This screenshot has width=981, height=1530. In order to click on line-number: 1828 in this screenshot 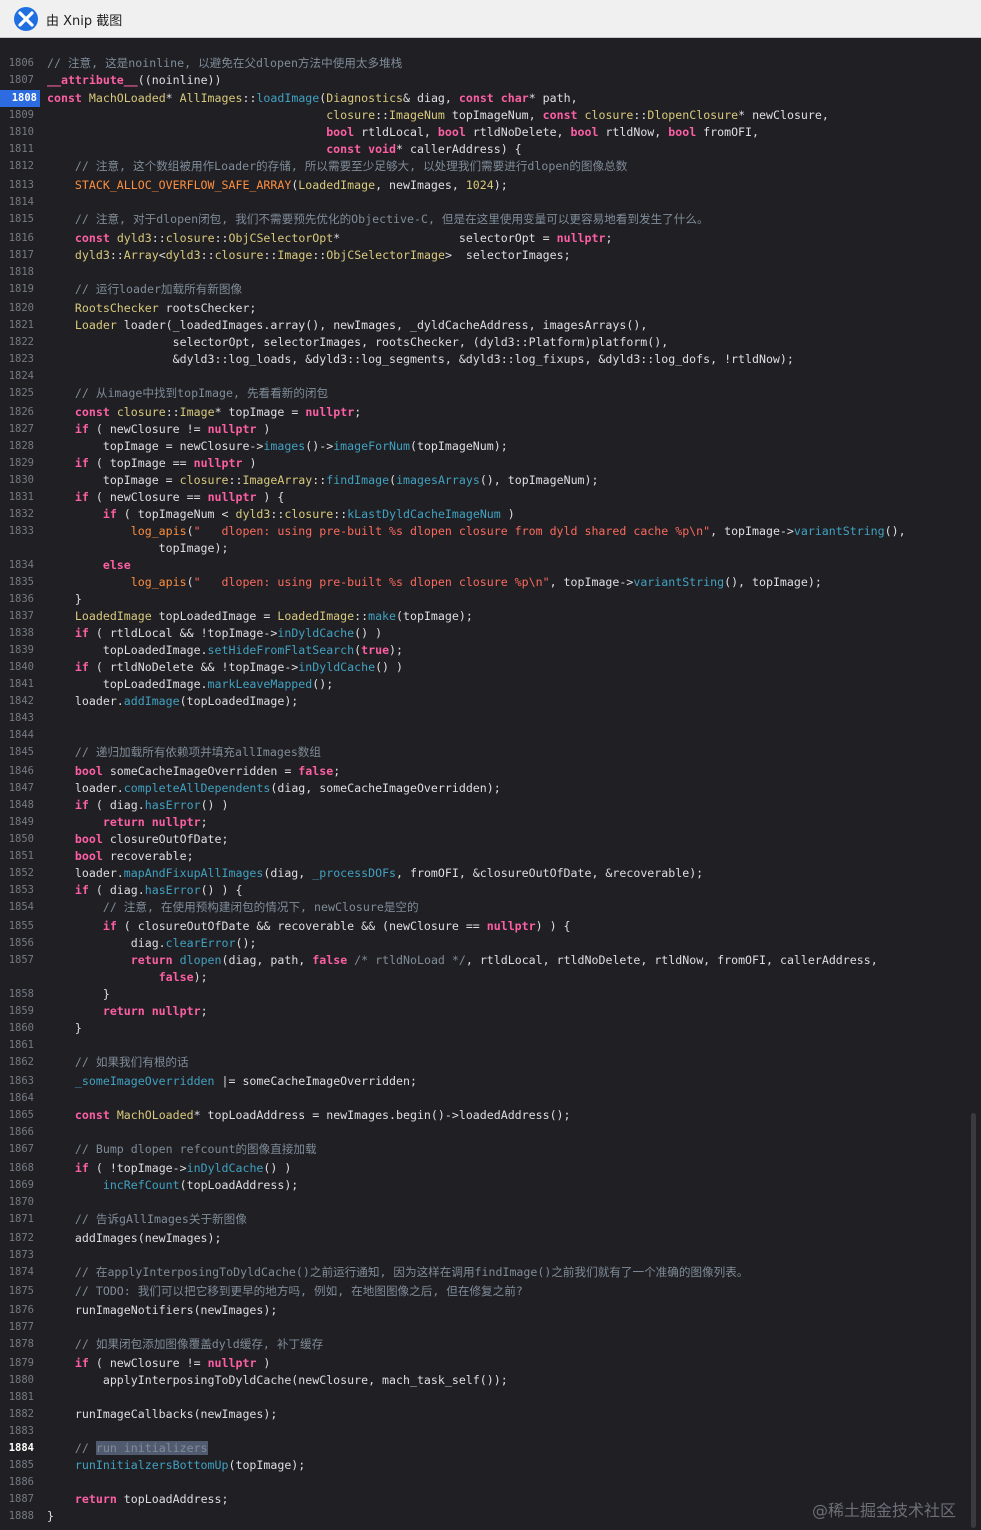, I will do `click(17, 446)`.